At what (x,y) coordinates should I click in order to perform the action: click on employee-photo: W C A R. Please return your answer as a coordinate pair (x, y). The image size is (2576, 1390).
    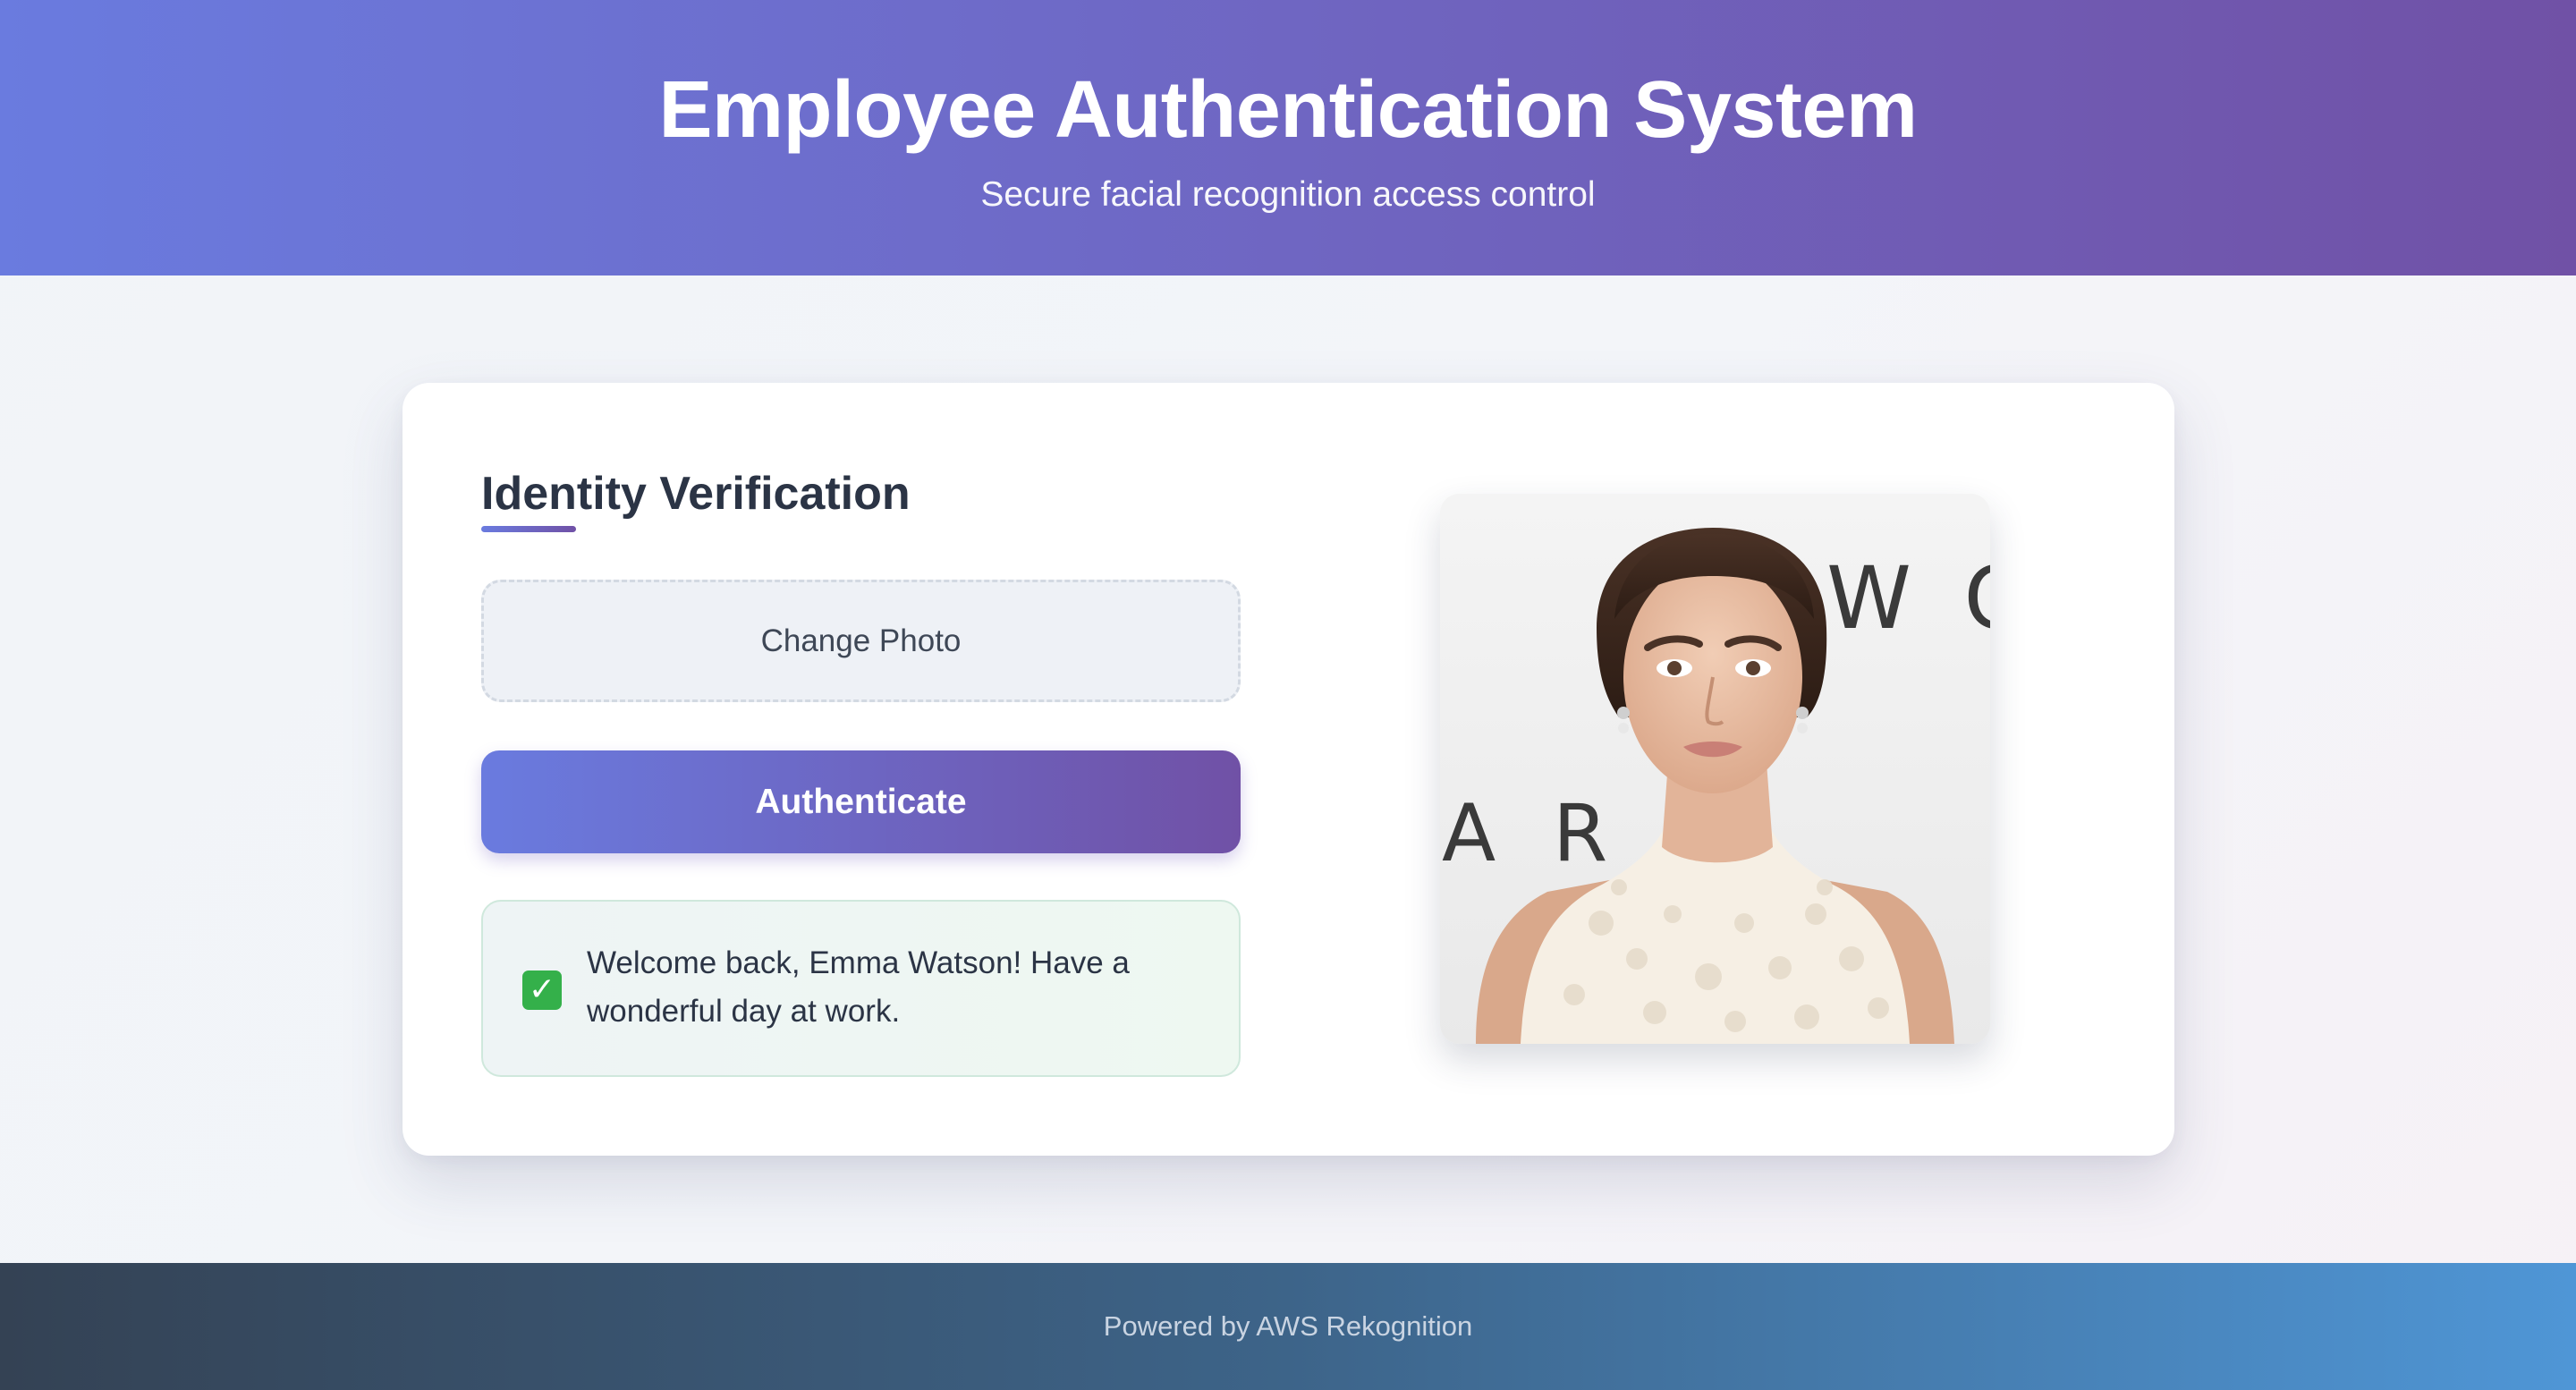
    Looking at the image, I should click on (1715, 769).